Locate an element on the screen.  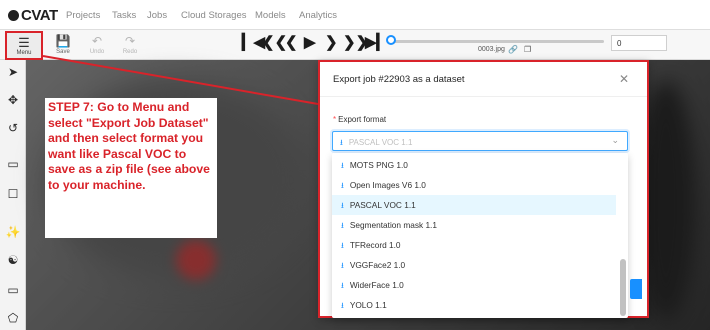
format-option-label: TFRecord 1.0 is located at coordinates (375, 245).